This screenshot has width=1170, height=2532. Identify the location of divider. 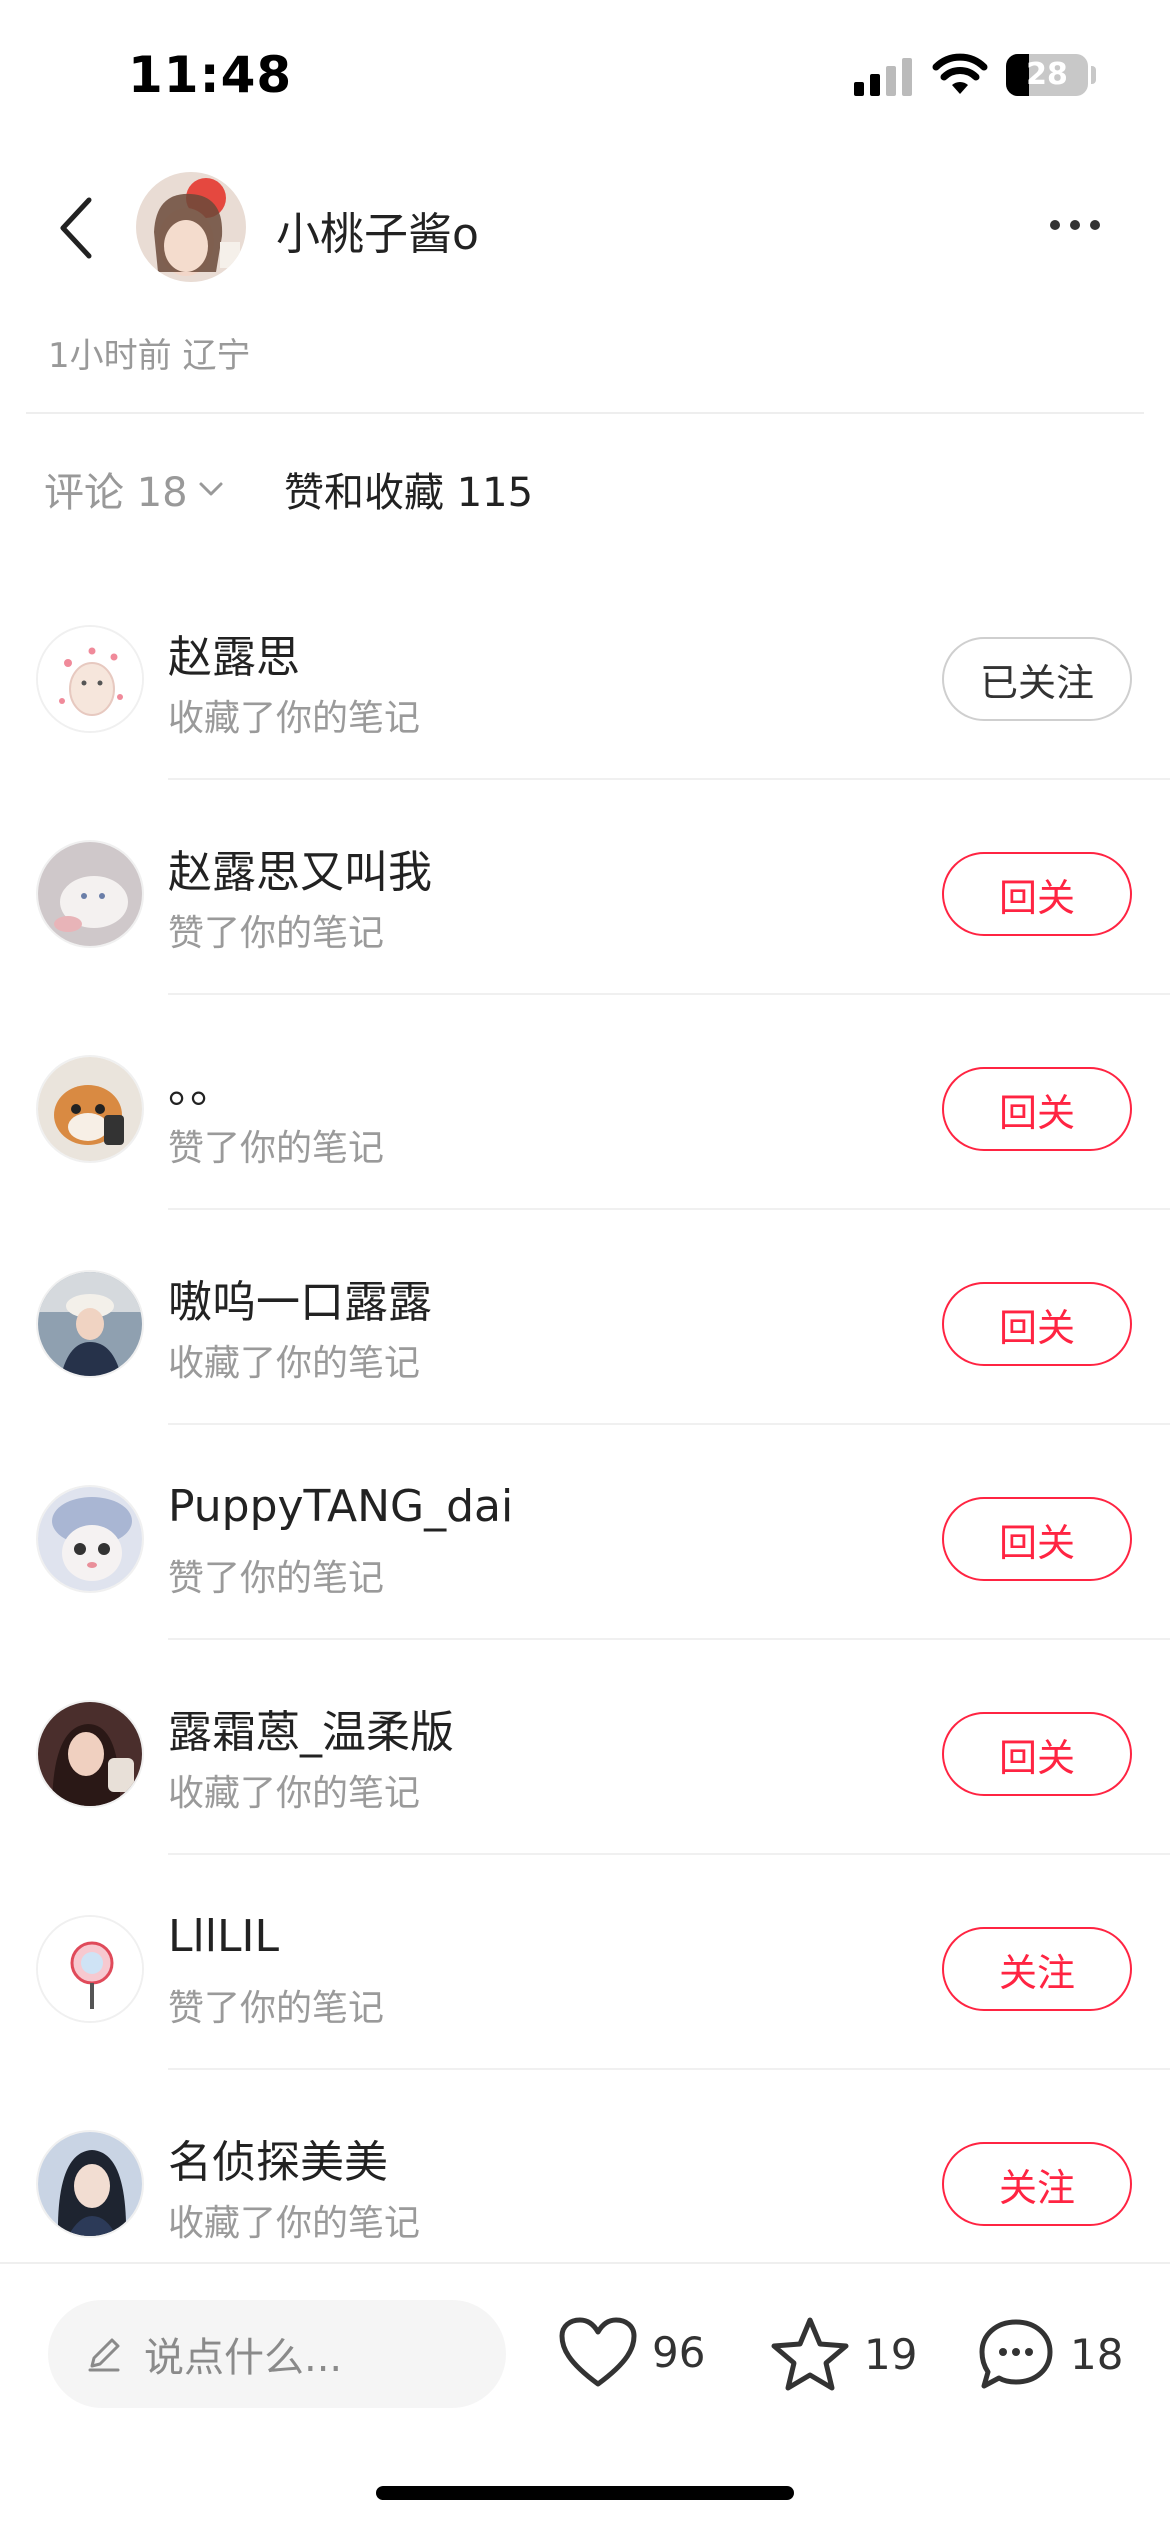
(585, 413).